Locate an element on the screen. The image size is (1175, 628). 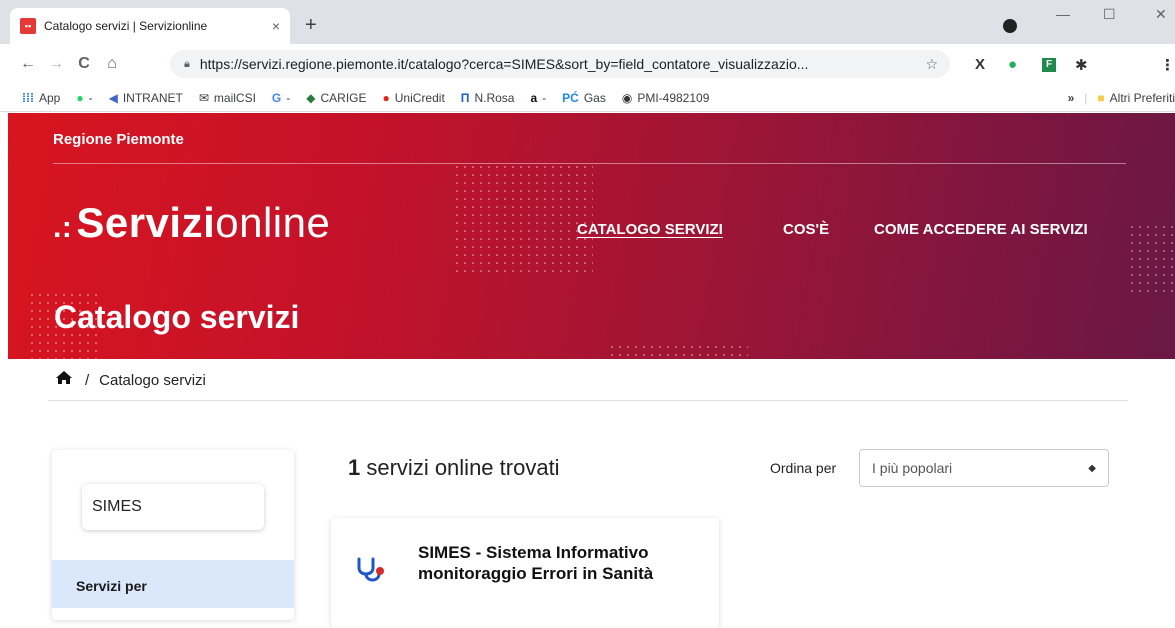
google-icon: G is located at coordinates (276, 97).